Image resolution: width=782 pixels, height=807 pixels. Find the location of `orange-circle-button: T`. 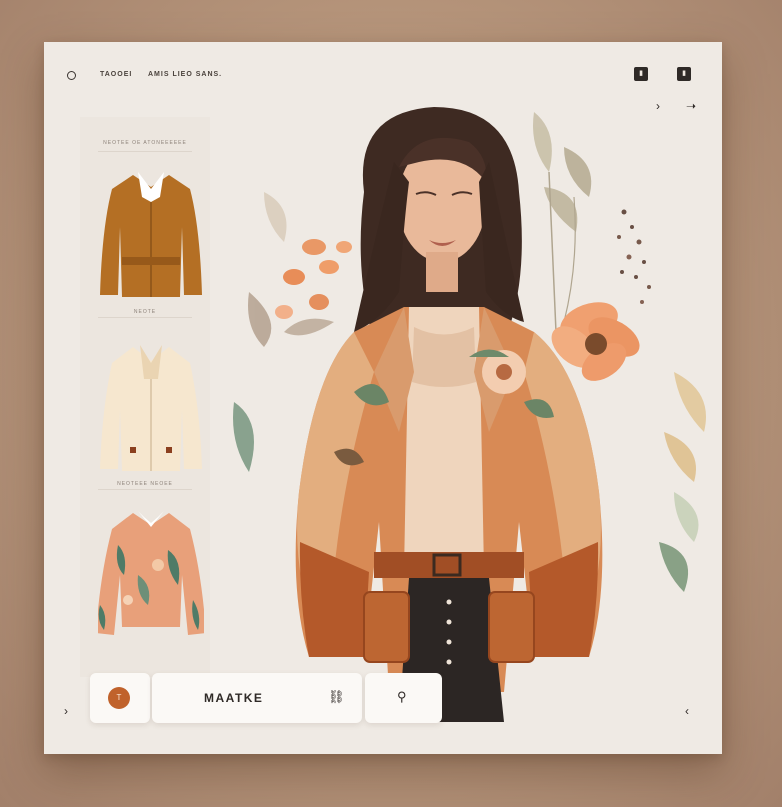

orange-circle-button: T is located at coordinates (119, 698).